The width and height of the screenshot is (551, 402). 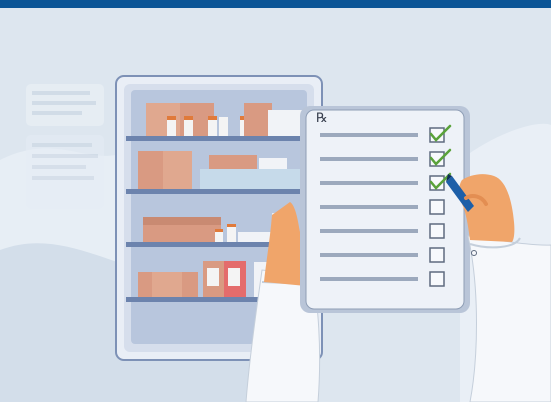 What do you see at coordinates (509, 318) in the screenshot?
I see `right-arm` at bounding box center [509, 318].